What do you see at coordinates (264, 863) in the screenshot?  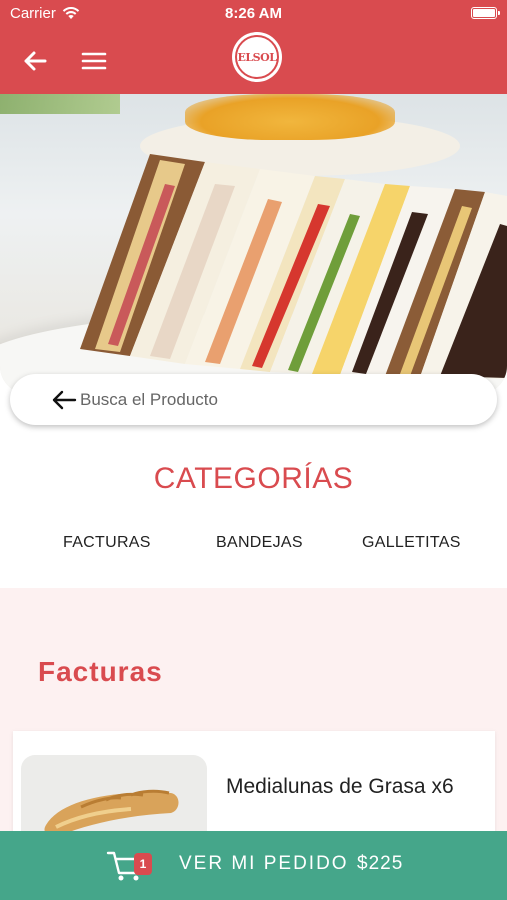 I see `view-order-label: VER MI PEDIDO` at bounding box center [264, 863].